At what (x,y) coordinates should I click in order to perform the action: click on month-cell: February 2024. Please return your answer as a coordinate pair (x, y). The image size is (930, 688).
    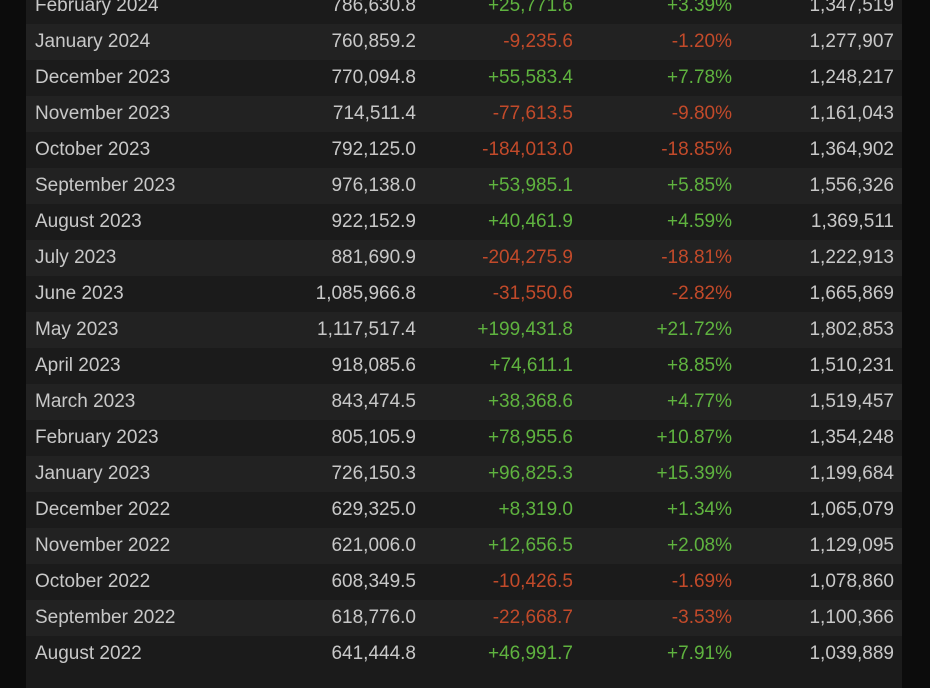
    Looking at the image, I should click on (97, 8).